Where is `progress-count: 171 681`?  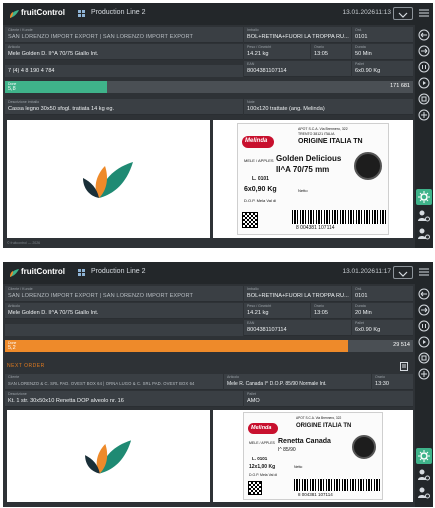
progress-count: 171 681 is located at coordinates (400, 86).